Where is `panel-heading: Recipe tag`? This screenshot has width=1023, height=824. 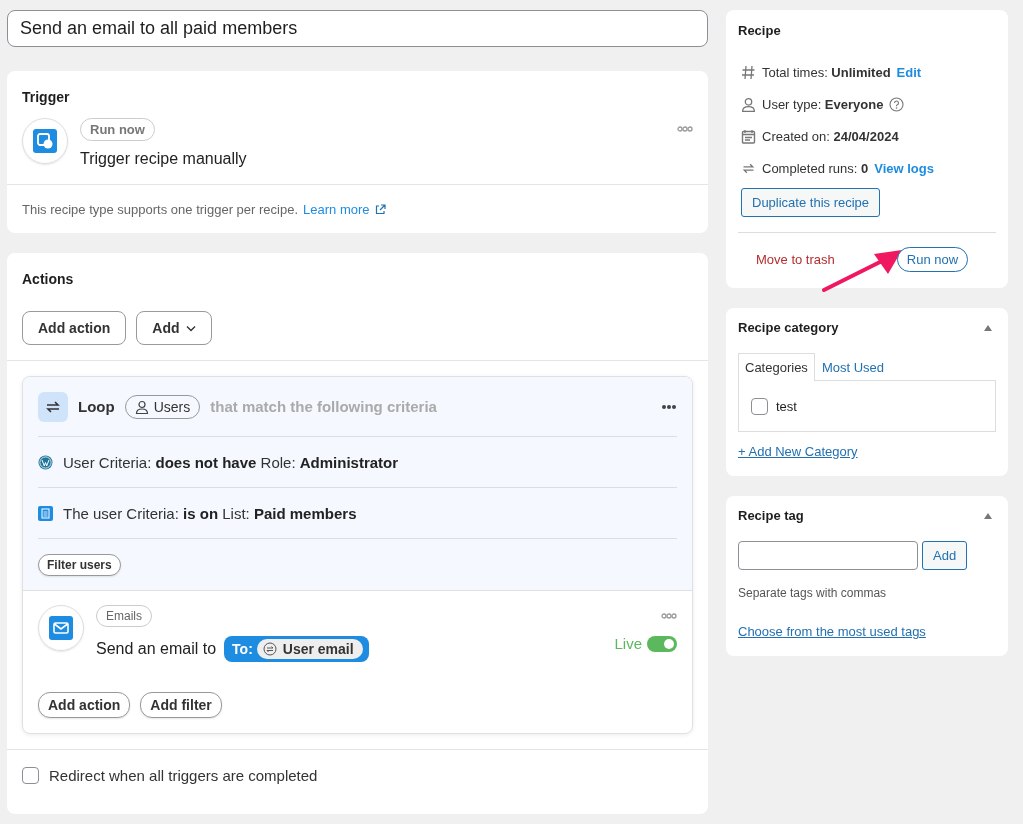 panel-heading: Recipe tag is located at coordinates (771, 515).